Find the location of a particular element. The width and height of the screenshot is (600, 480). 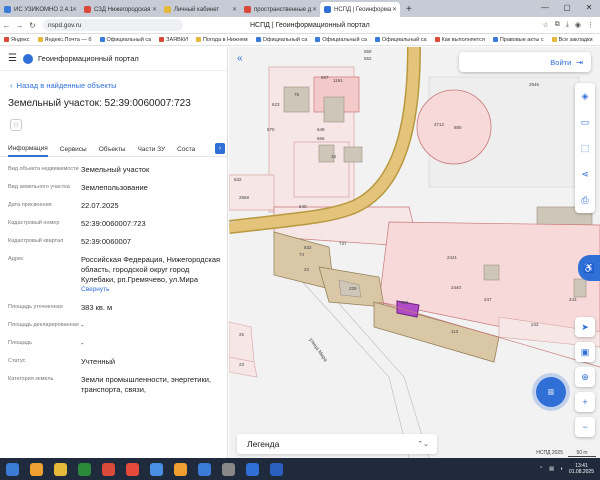

parcel-number: 24 is located at coordinates (307, 269).